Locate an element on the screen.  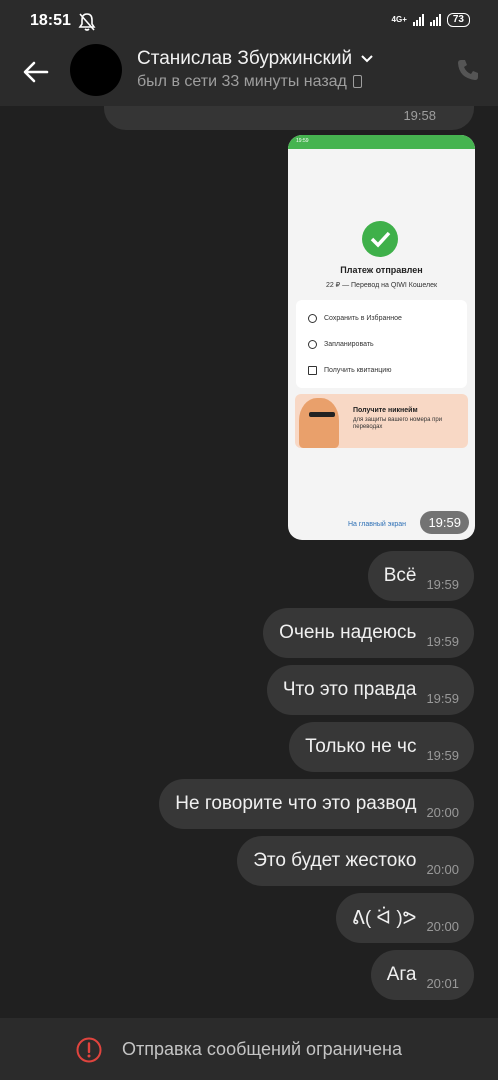
message-bubble: ᕕ( ᐛ )ᕗ 20:00 is located at coordinates (404, 918).